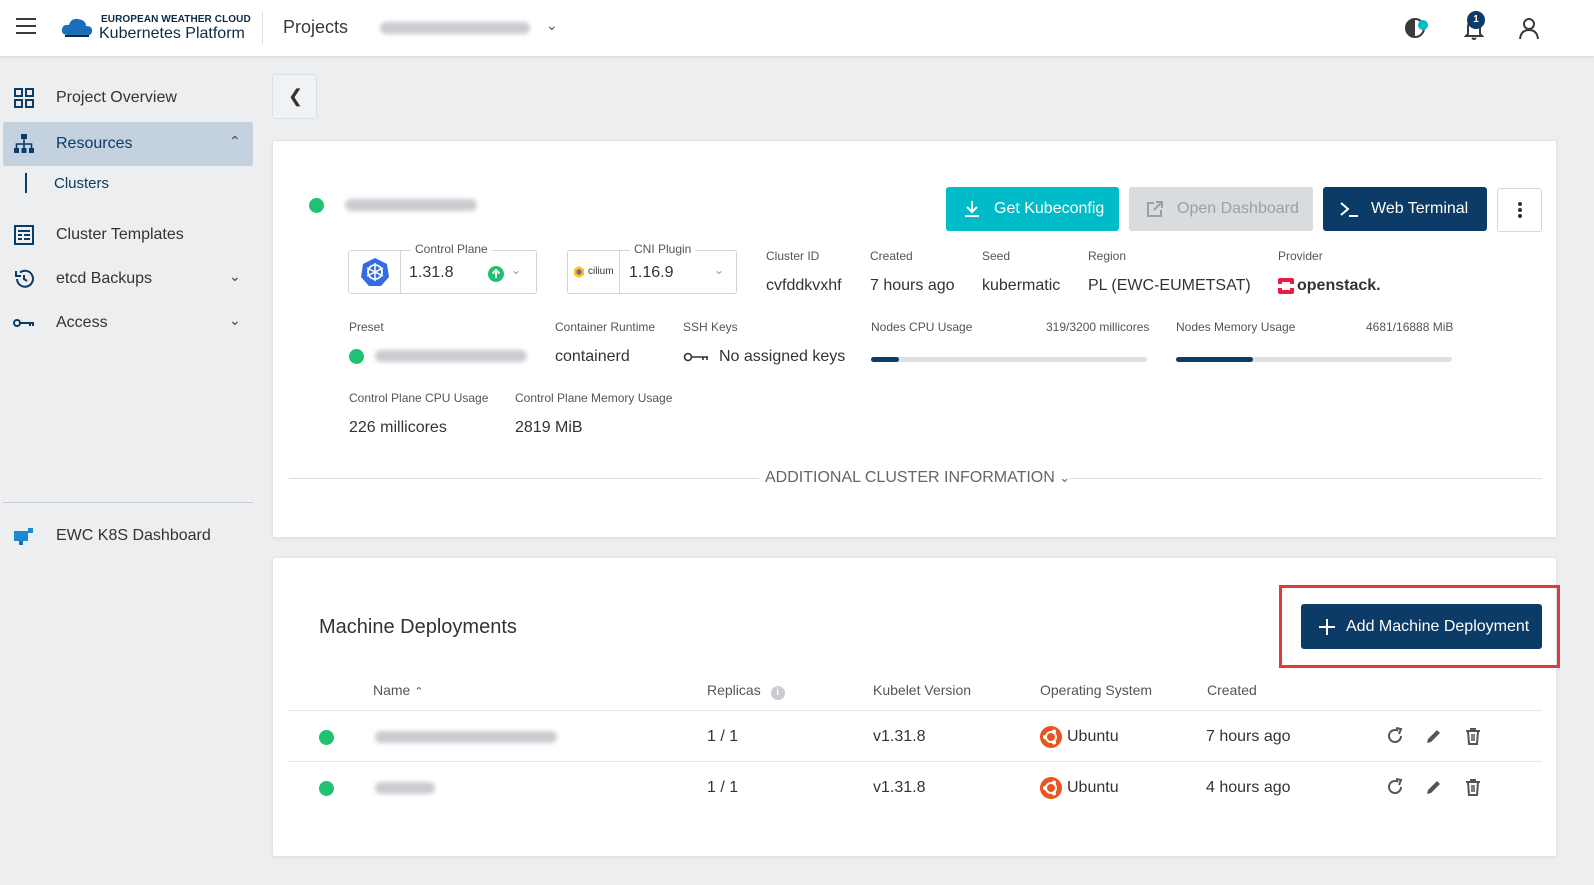  I want to click on column-header-name: Name ⌃, so click(398, 690).